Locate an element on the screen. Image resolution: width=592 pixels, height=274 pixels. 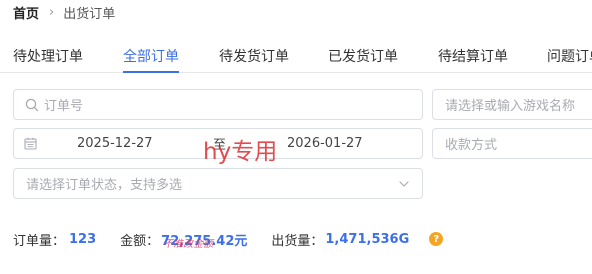
order-count-value: 123 is located at coordinates (83, 239).